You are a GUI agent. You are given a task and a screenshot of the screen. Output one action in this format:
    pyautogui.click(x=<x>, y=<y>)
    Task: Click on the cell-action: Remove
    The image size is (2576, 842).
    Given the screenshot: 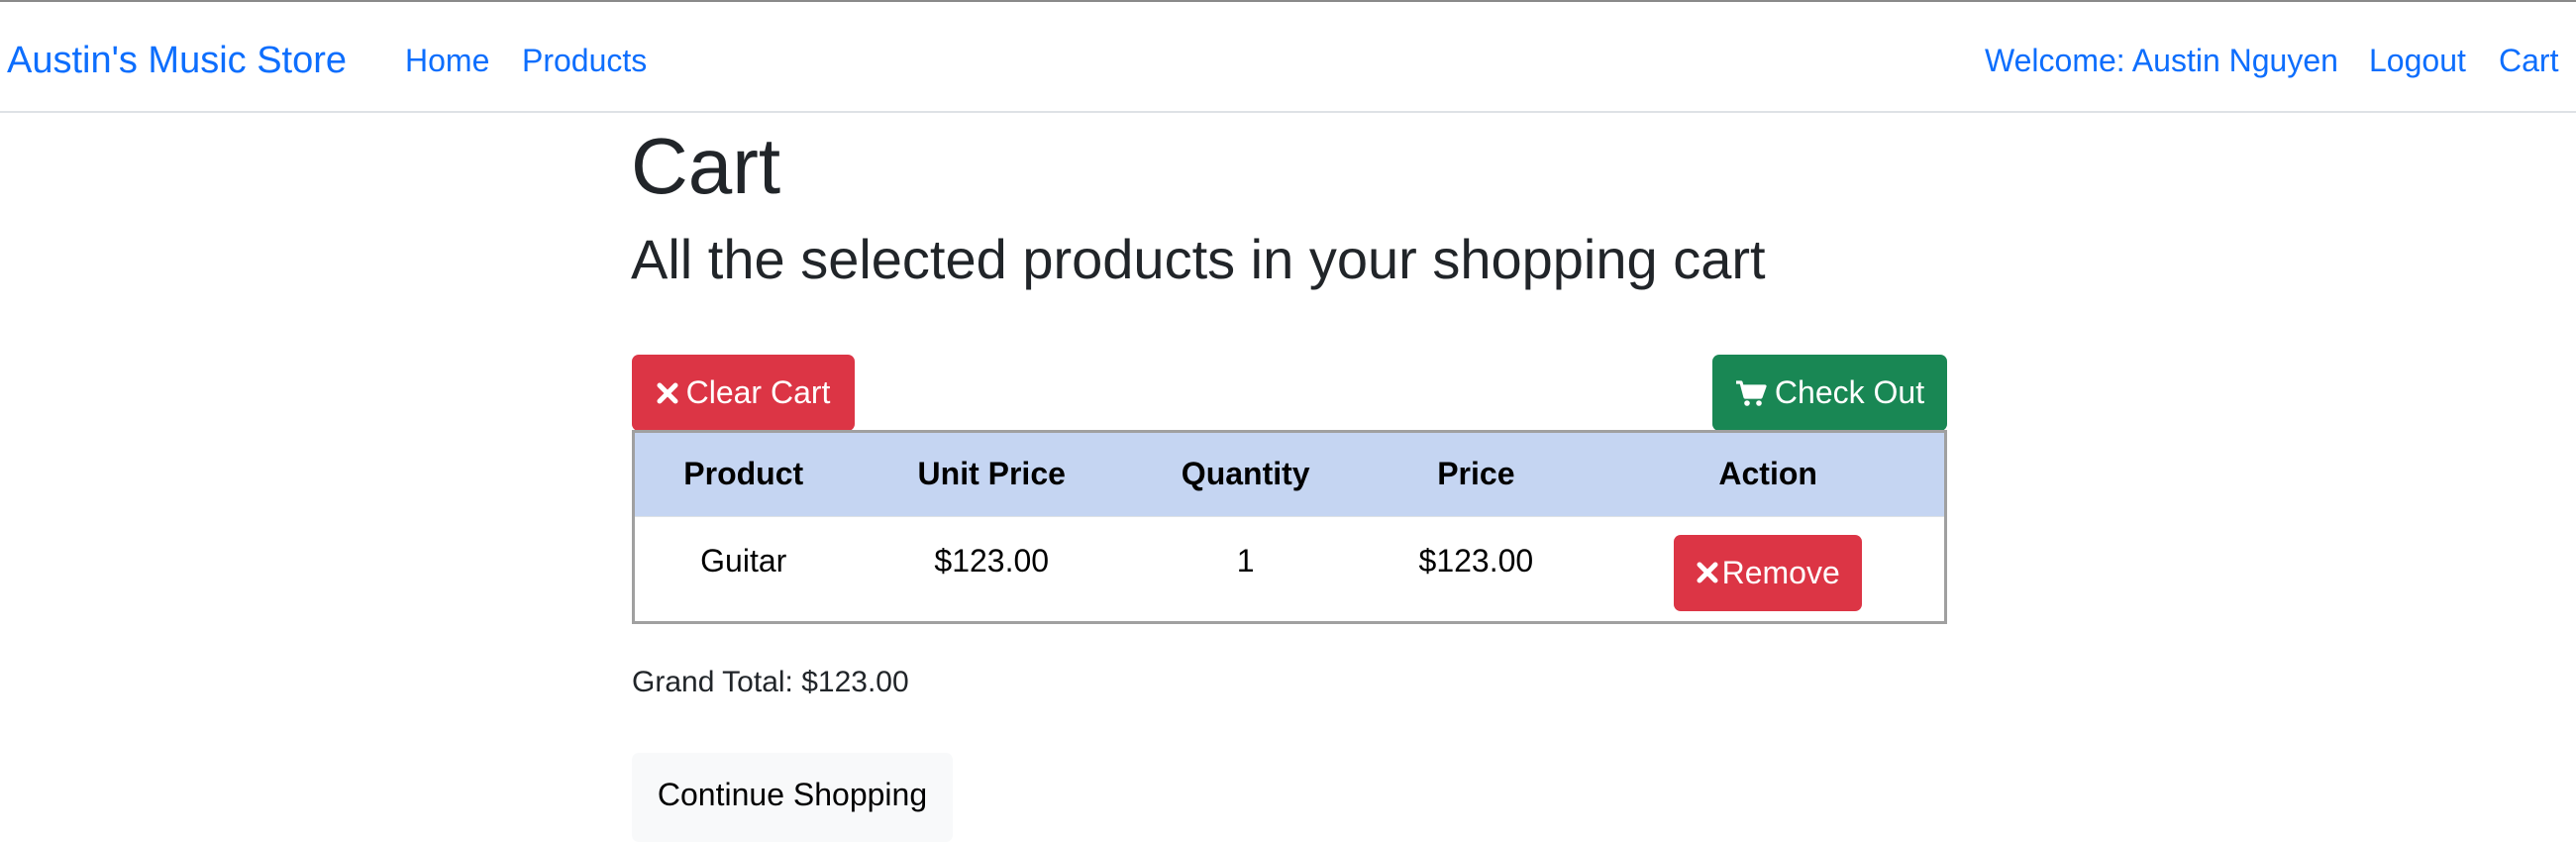 What is the action you would take?
    pyautogui.click(x=1768, y=568)
    